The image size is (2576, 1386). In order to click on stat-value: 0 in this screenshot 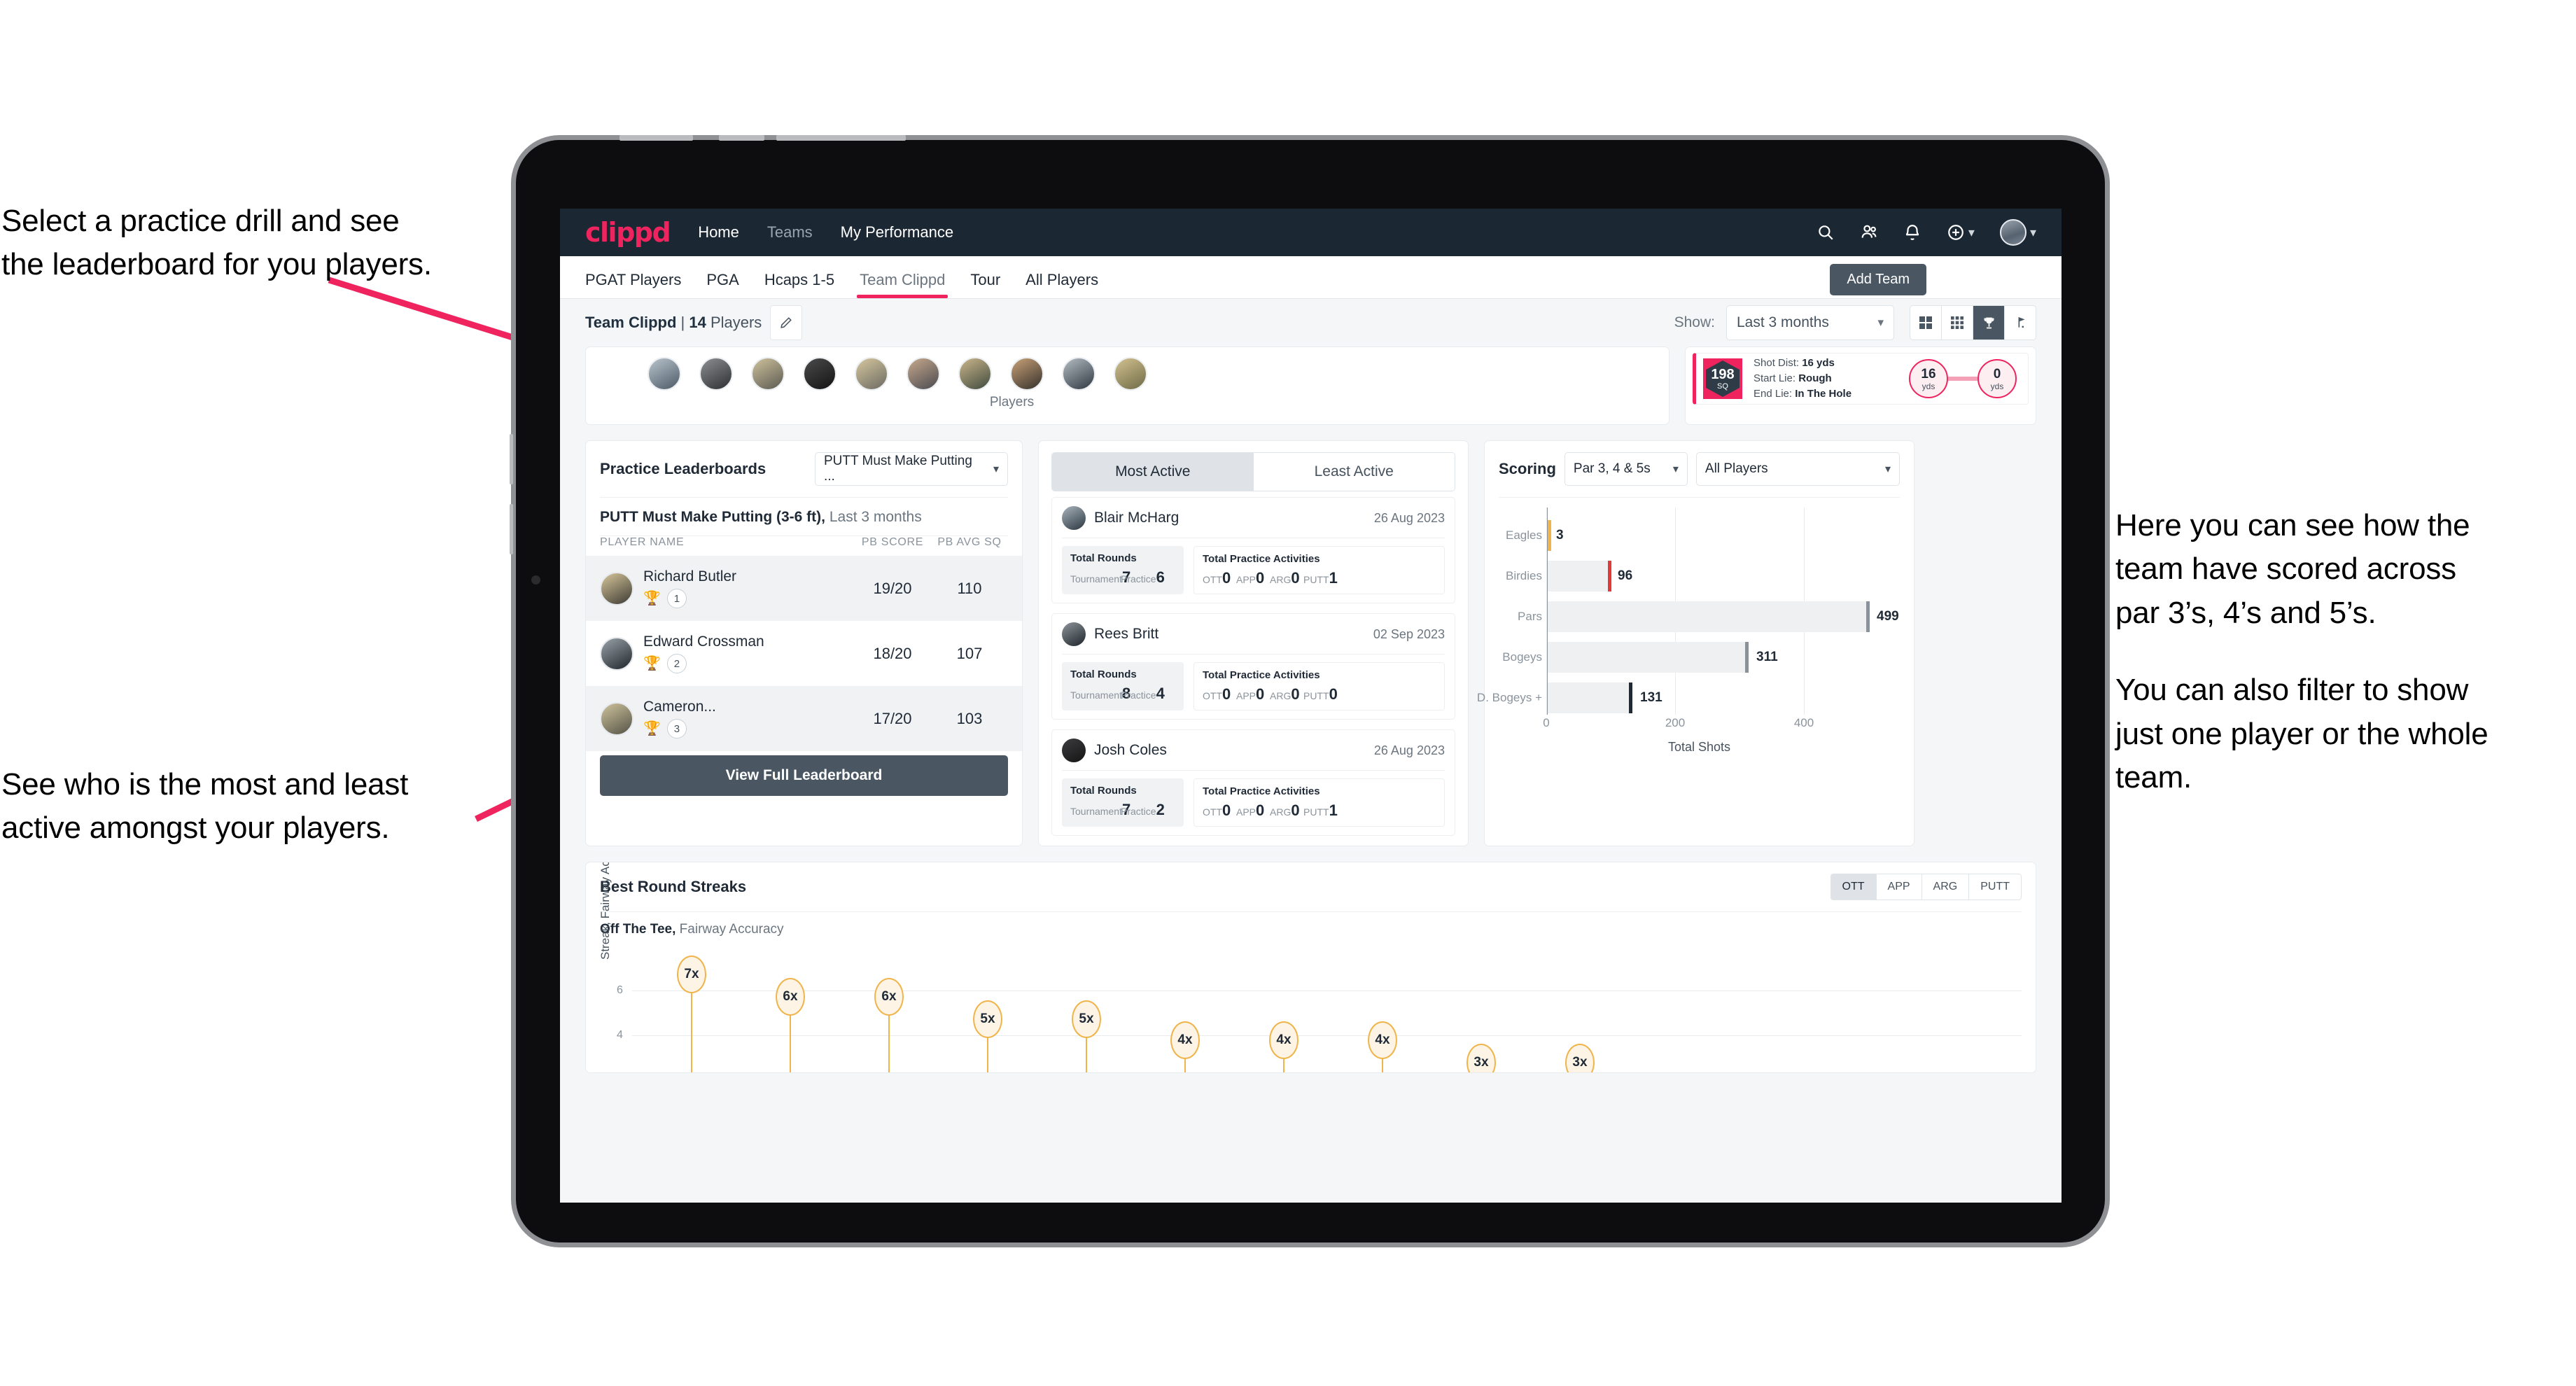, I will do `click(1260, 810)`.